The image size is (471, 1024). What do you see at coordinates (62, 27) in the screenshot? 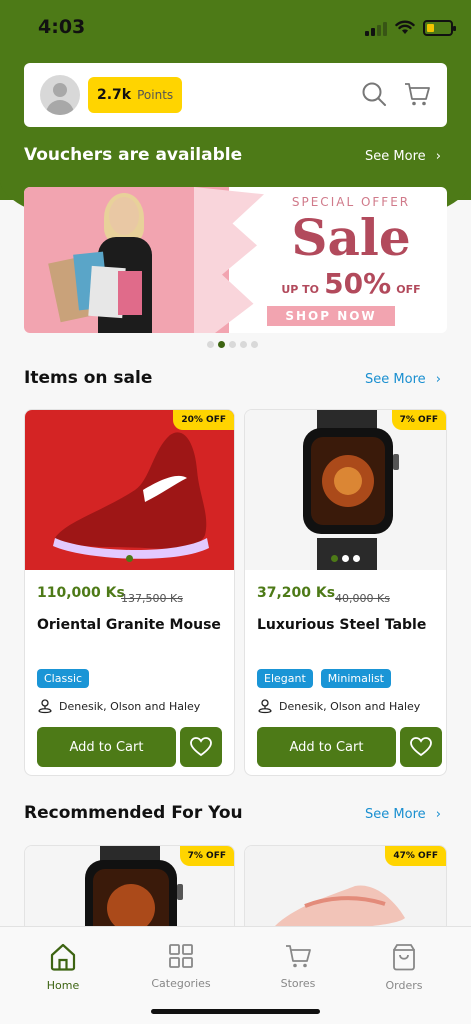
I see `status-time: 4:03` at bounding box center [62, 27].